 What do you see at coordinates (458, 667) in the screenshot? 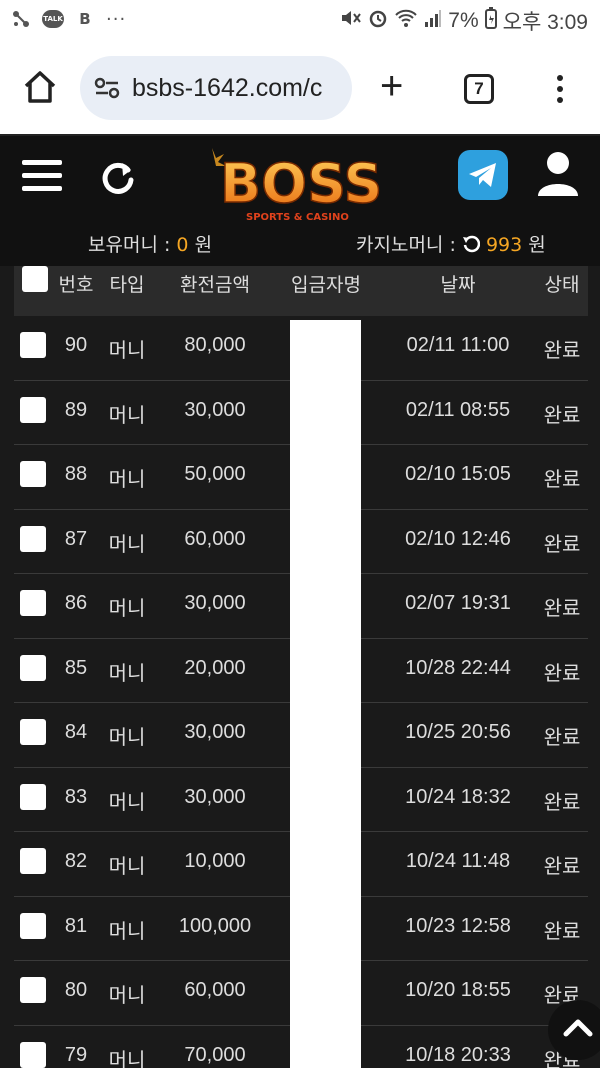
I see `row-date: 10/28 22:44` at bounding box center [458, 667].